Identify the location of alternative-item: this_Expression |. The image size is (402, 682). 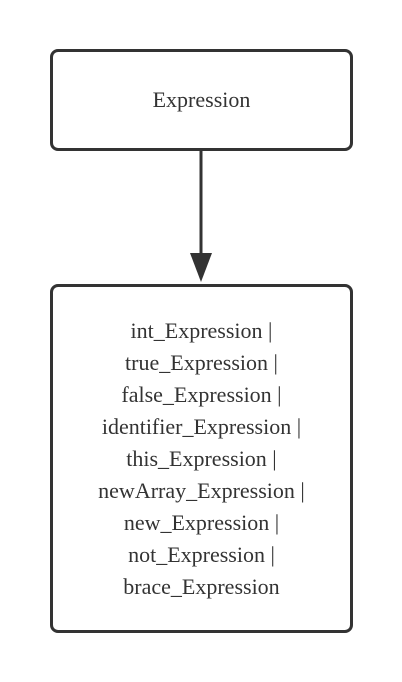
(201, 458).